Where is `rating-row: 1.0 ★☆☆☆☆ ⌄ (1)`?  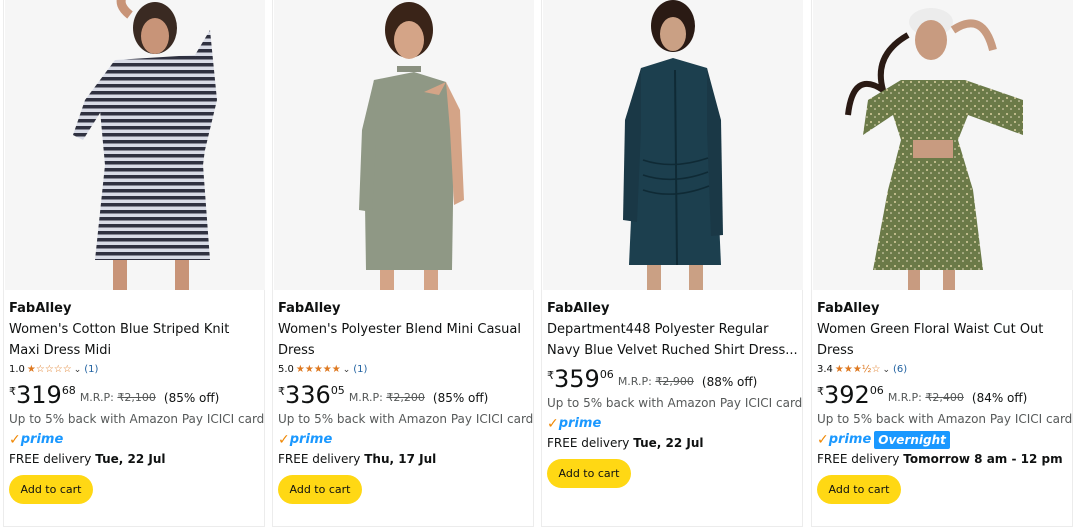
rating-row: 1.0 ★☆☆☆☆ ⌄ (1) is located at coordinates (136, 370).